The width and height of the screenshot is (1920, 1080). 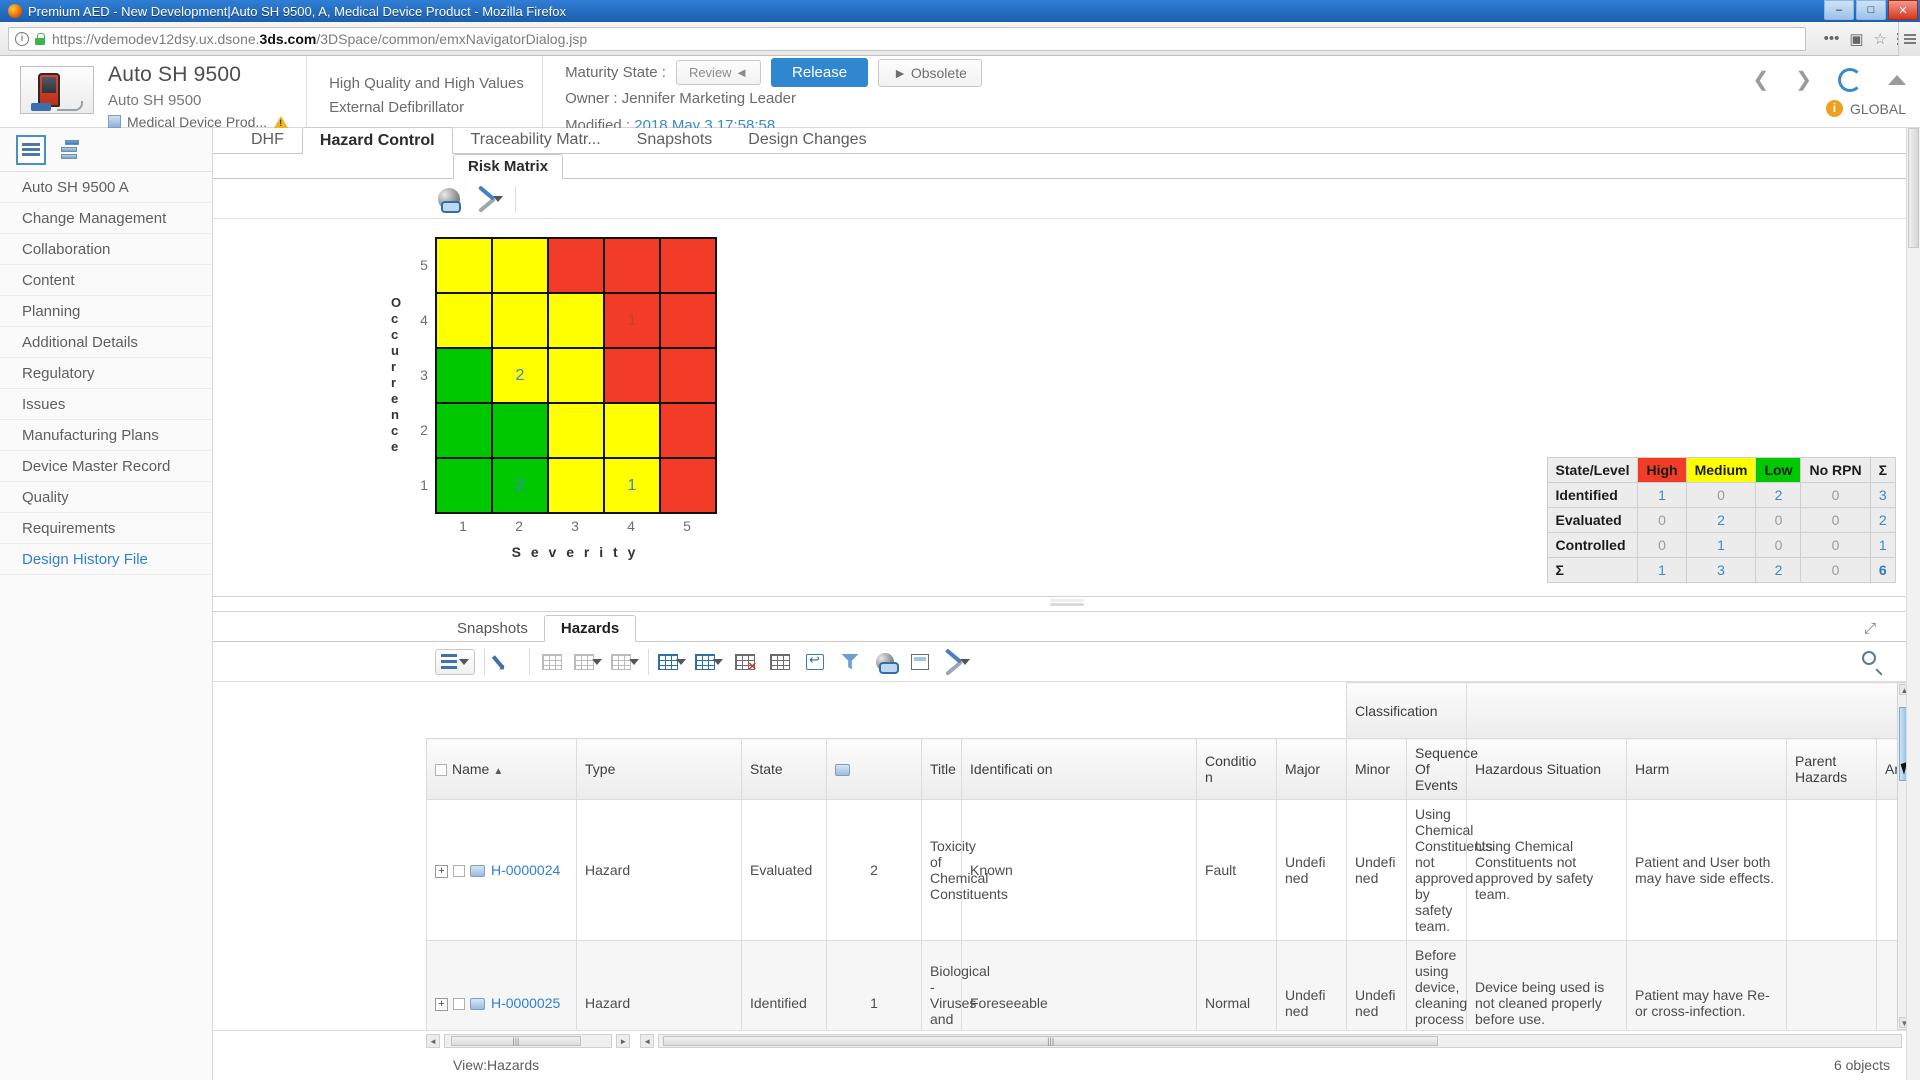 What do you see at coordinates (31, 149) in the screenshot?
I see `list-view-icon` at bounding box center [31, 149].